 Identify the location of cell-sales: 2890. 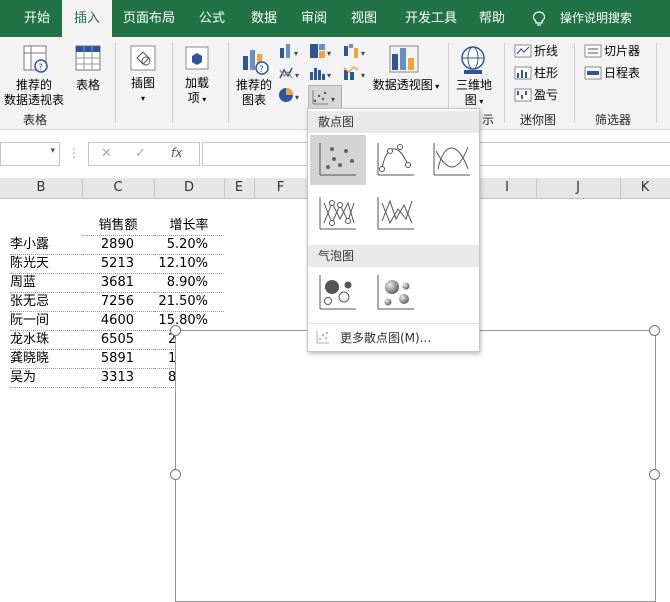
(118, 245).